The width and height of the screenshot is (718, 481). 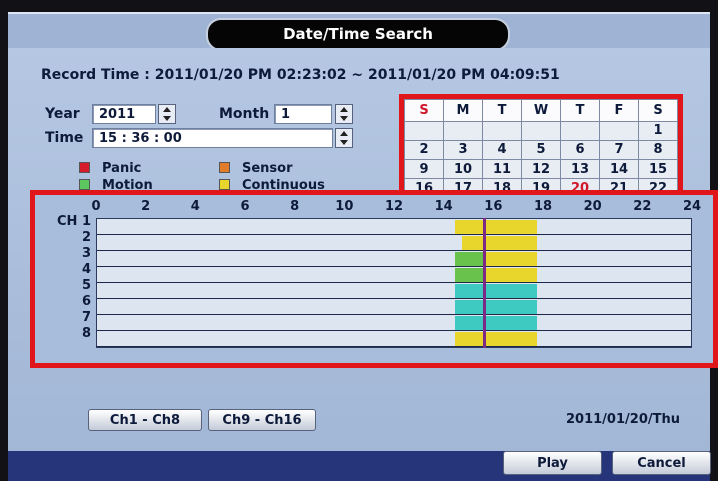 What do you see at coordinates (86, 317) in the screenshot?
I see `channel-label: 7` at bounding box center [86, 317].